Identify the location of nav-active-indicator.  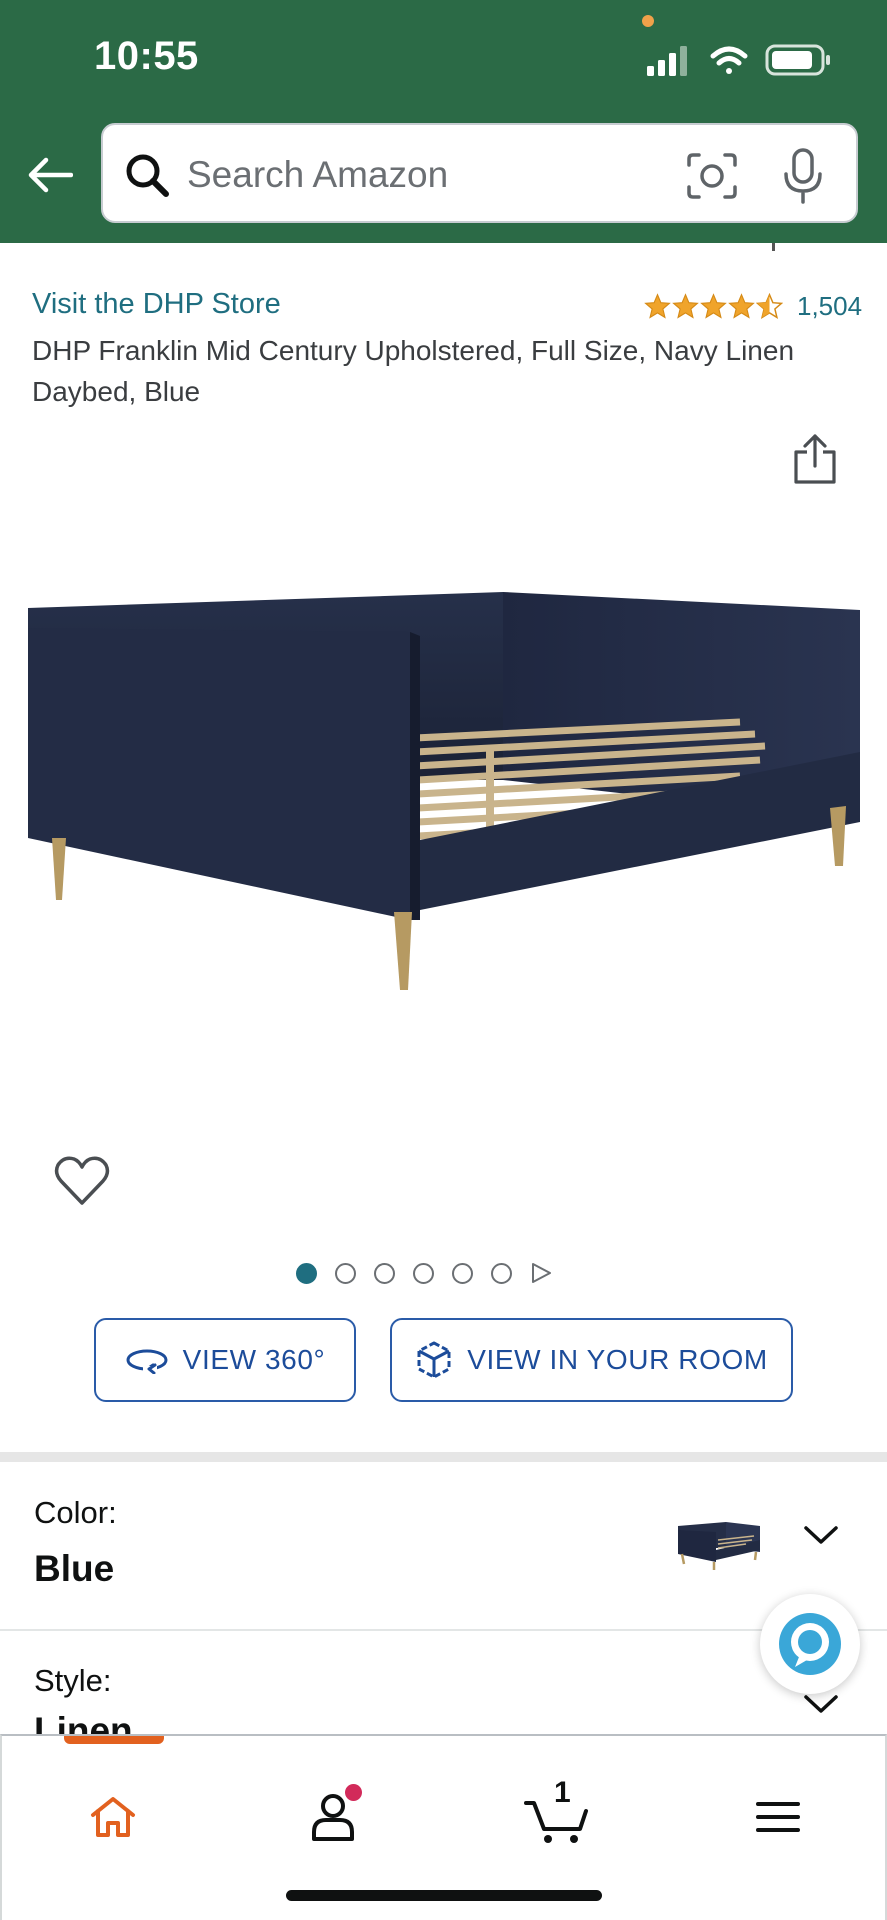
(114, 1740).